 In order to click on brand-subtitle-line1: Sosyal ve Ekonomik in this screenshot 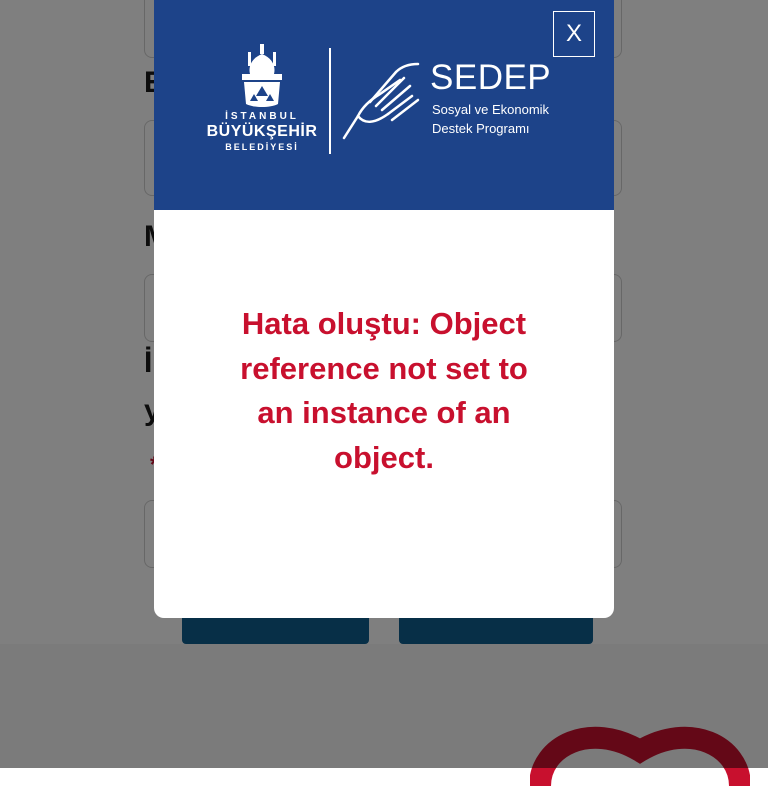, I will do `click(491, 109)`.